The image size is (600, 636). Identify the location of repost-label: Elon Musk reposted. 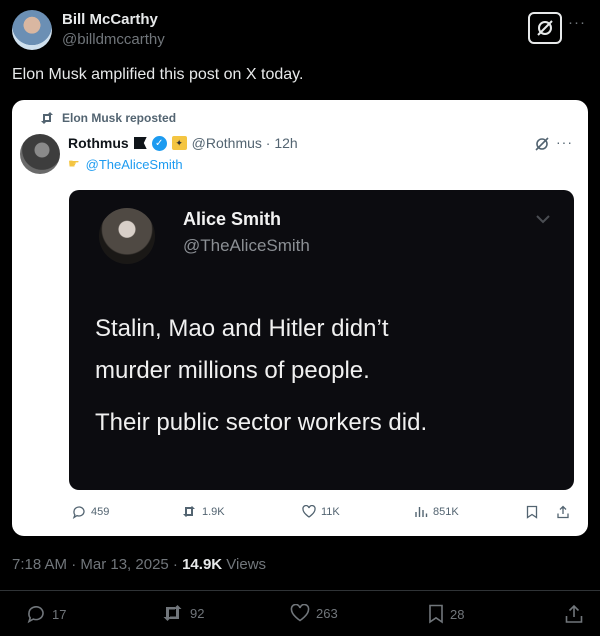
(119, 118).